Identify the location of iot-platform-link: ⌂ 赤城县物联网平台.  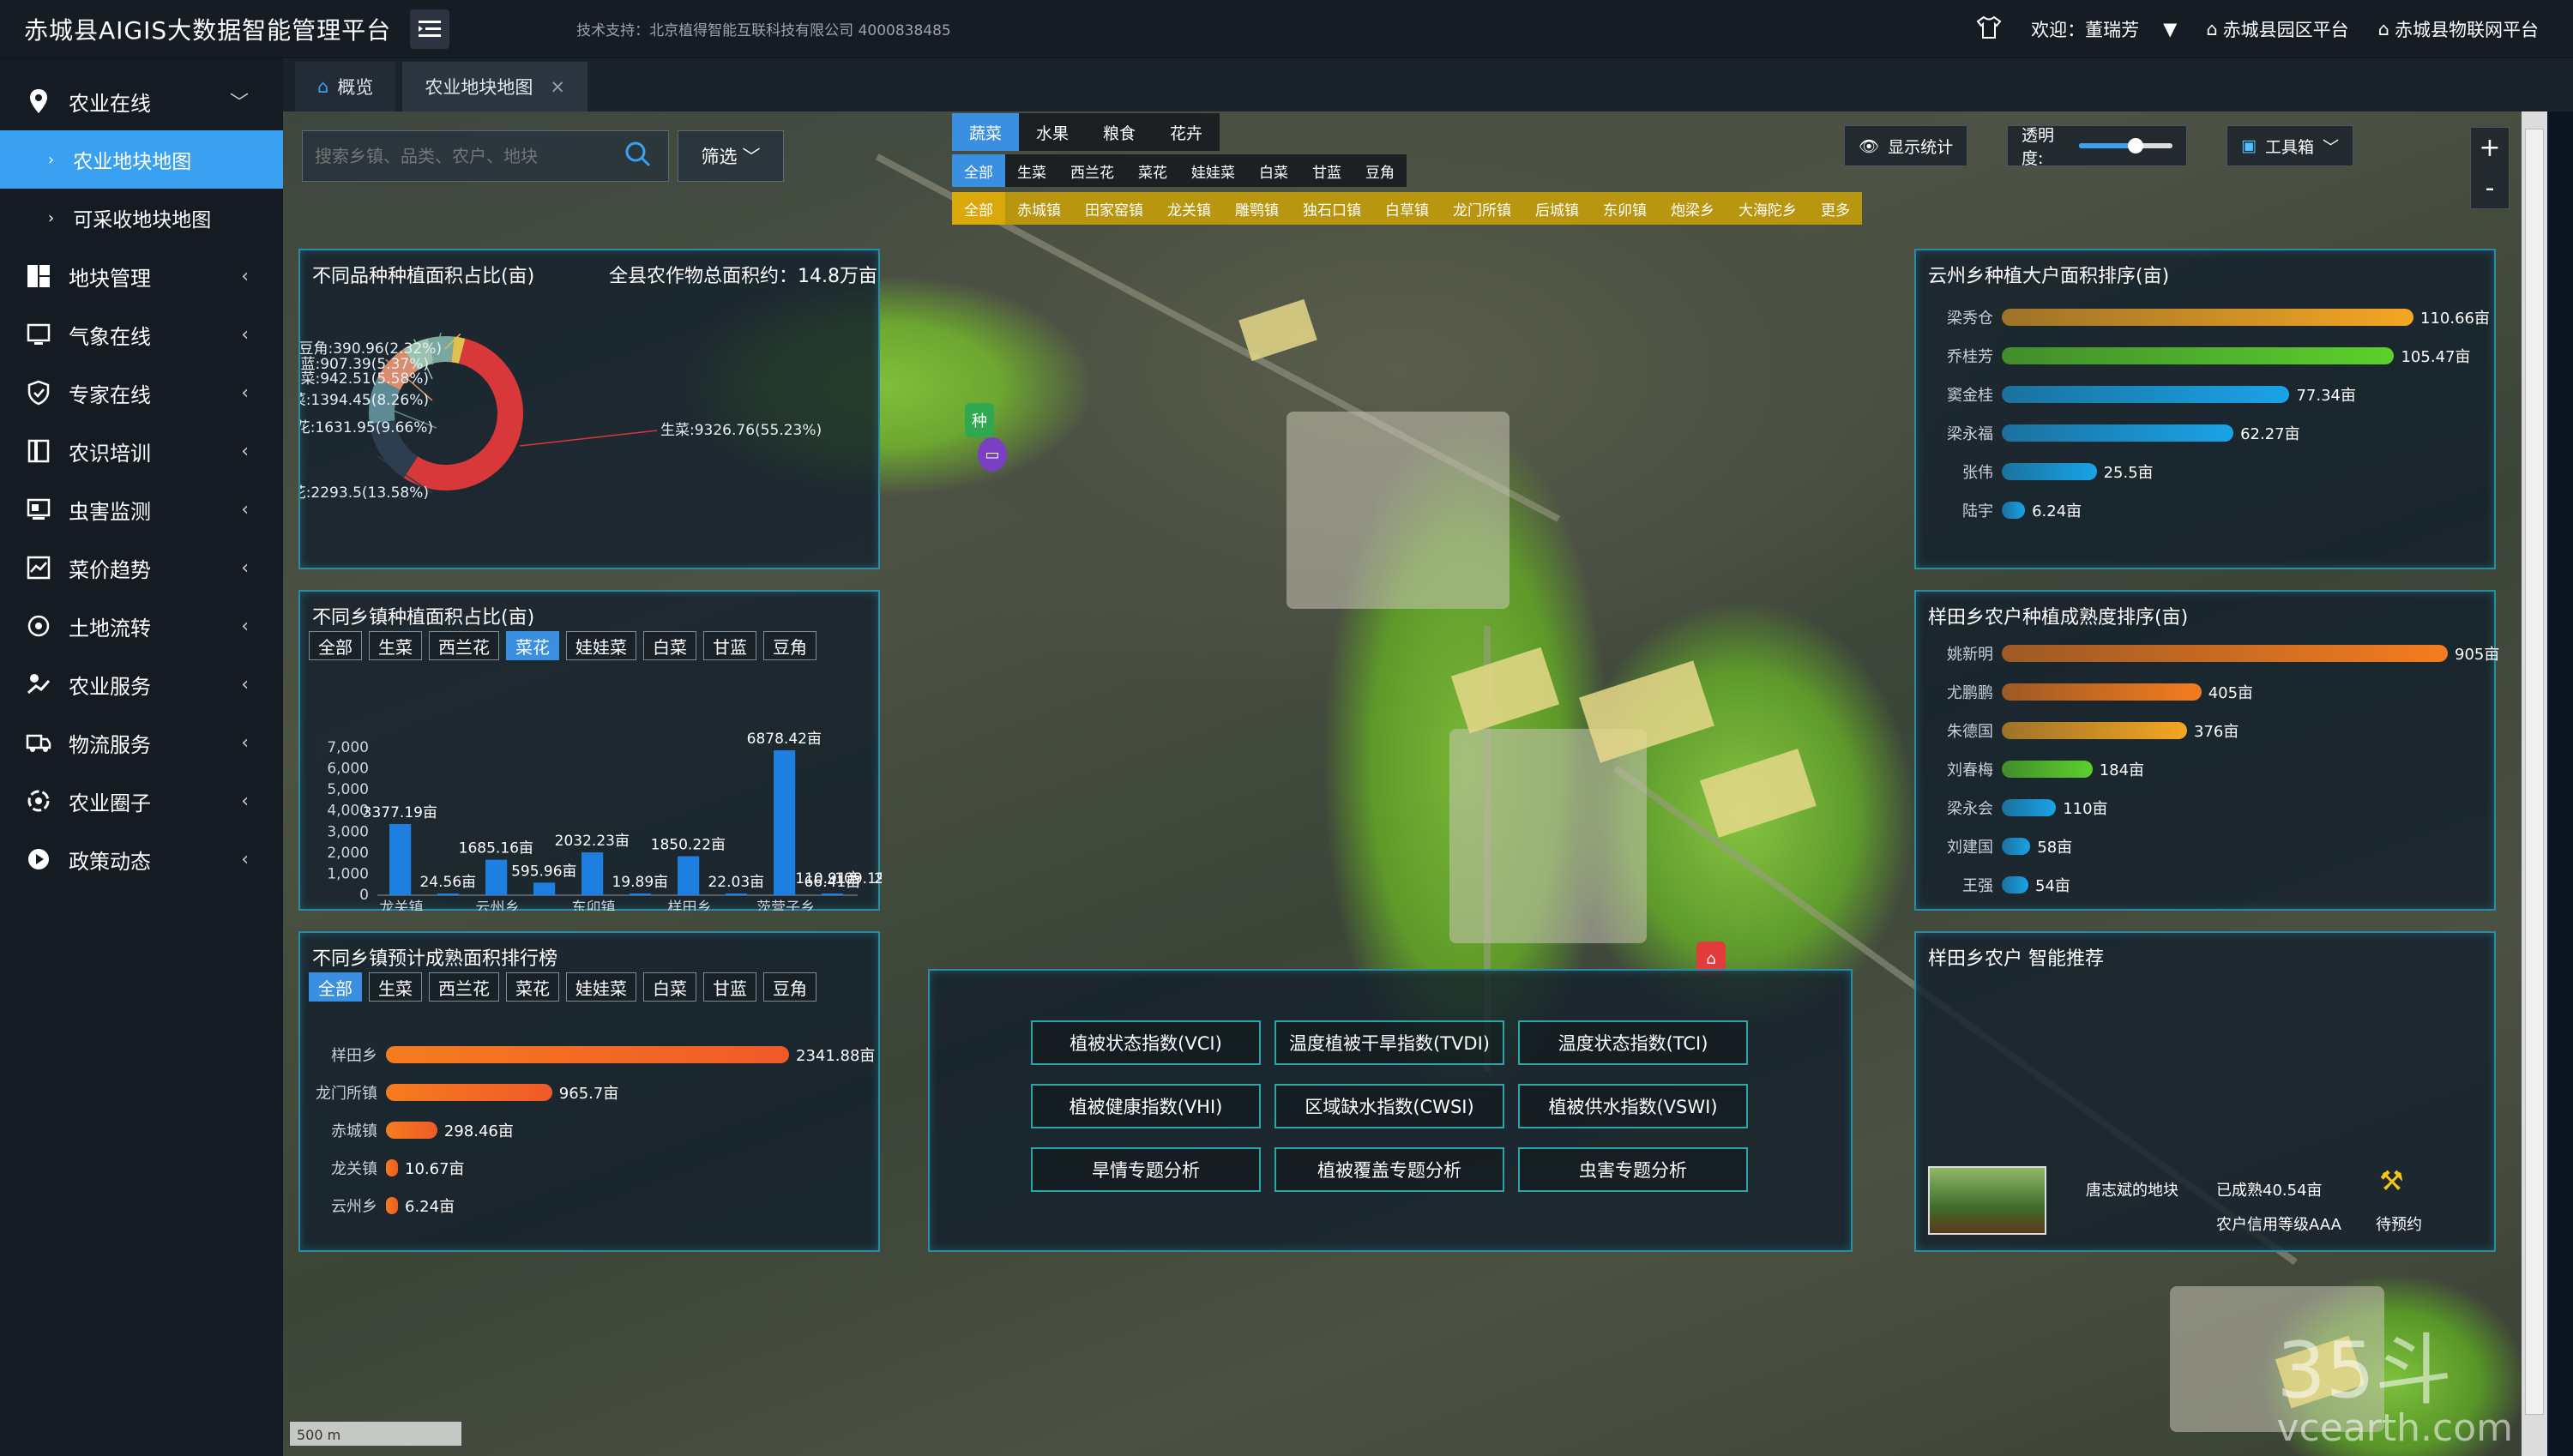
(2458, 29).